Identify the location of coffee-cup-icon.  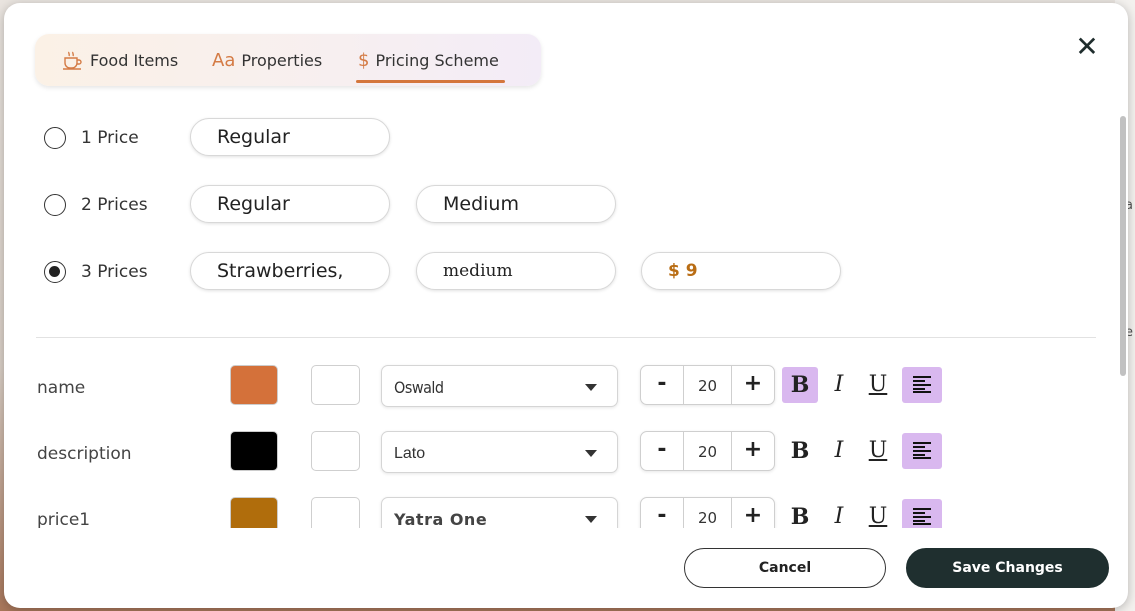
(73, 60).